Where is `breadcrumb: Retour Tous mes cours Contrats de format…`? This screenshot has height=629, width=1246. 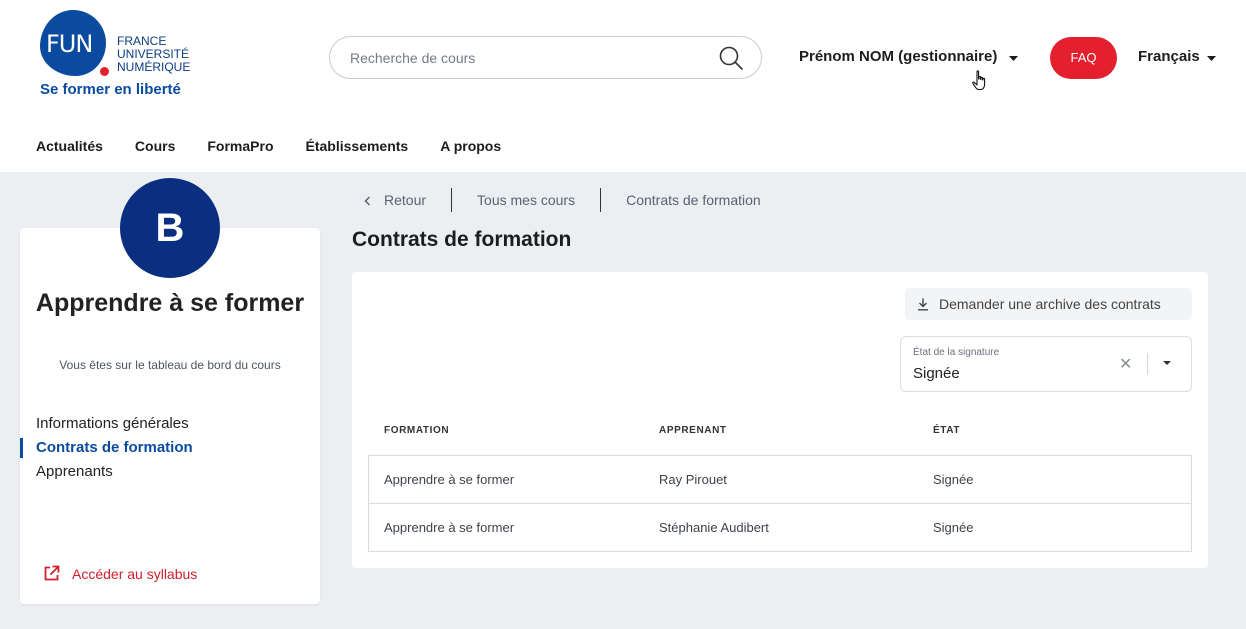 breadcrumb: Retour Tous mes cours Contrats de format… is located at coordinates (575, 200).